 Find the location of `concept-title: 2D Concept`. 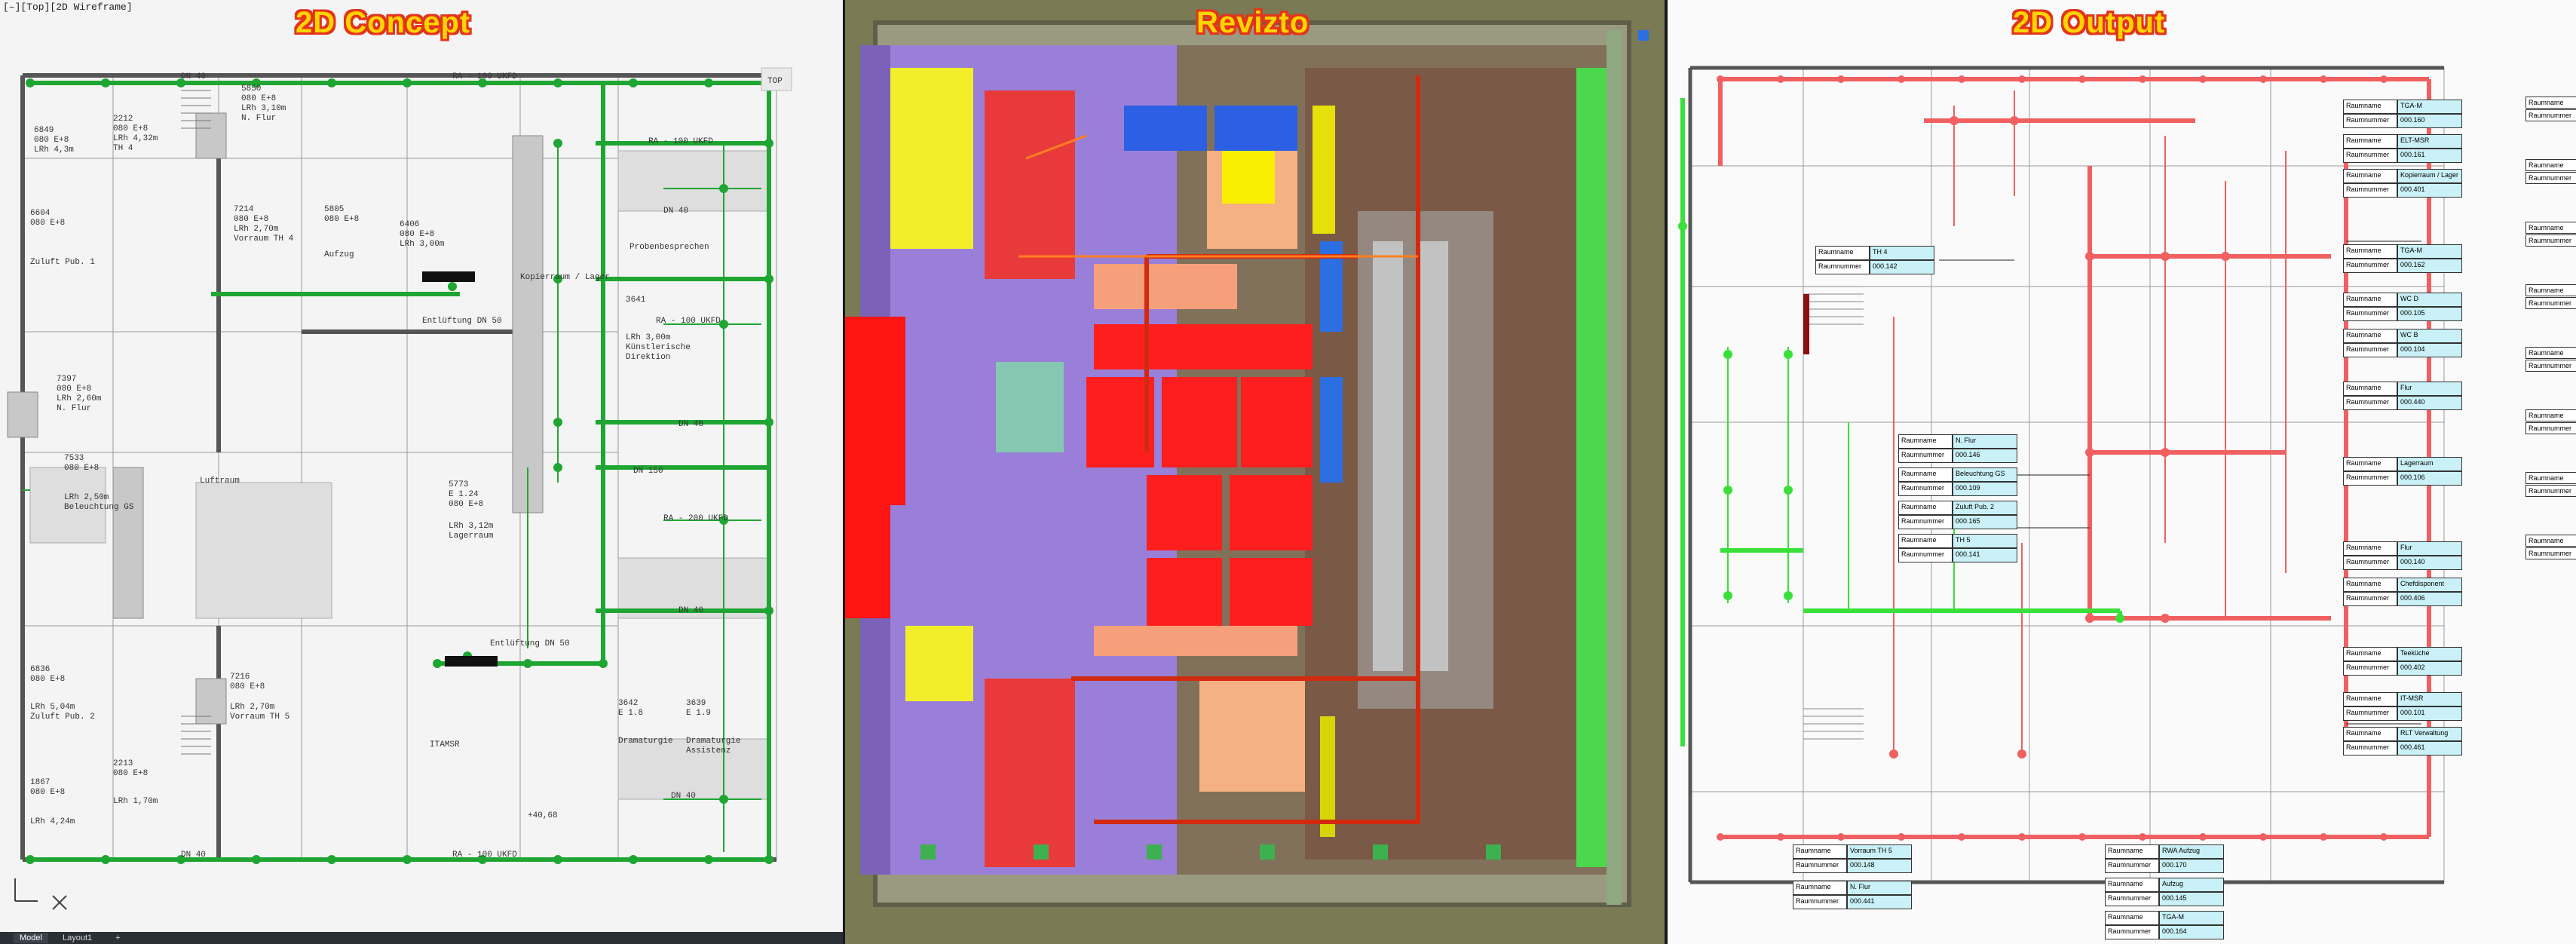

concept-title: 2D Concept is located at coordinates (383, 23).